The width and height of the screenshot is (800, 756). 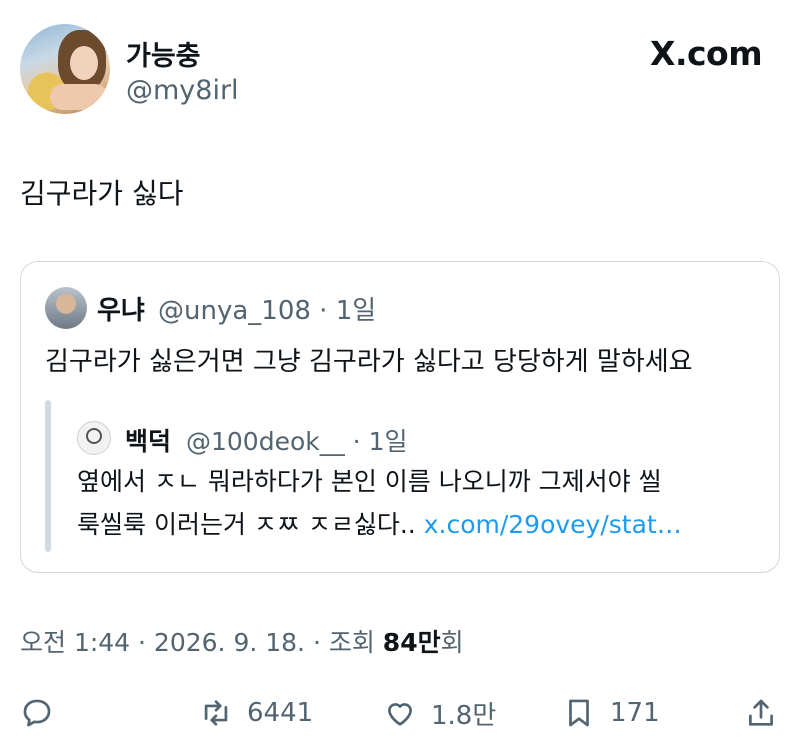 I want to click on view-count: 84만, so click(x=411, y=642).